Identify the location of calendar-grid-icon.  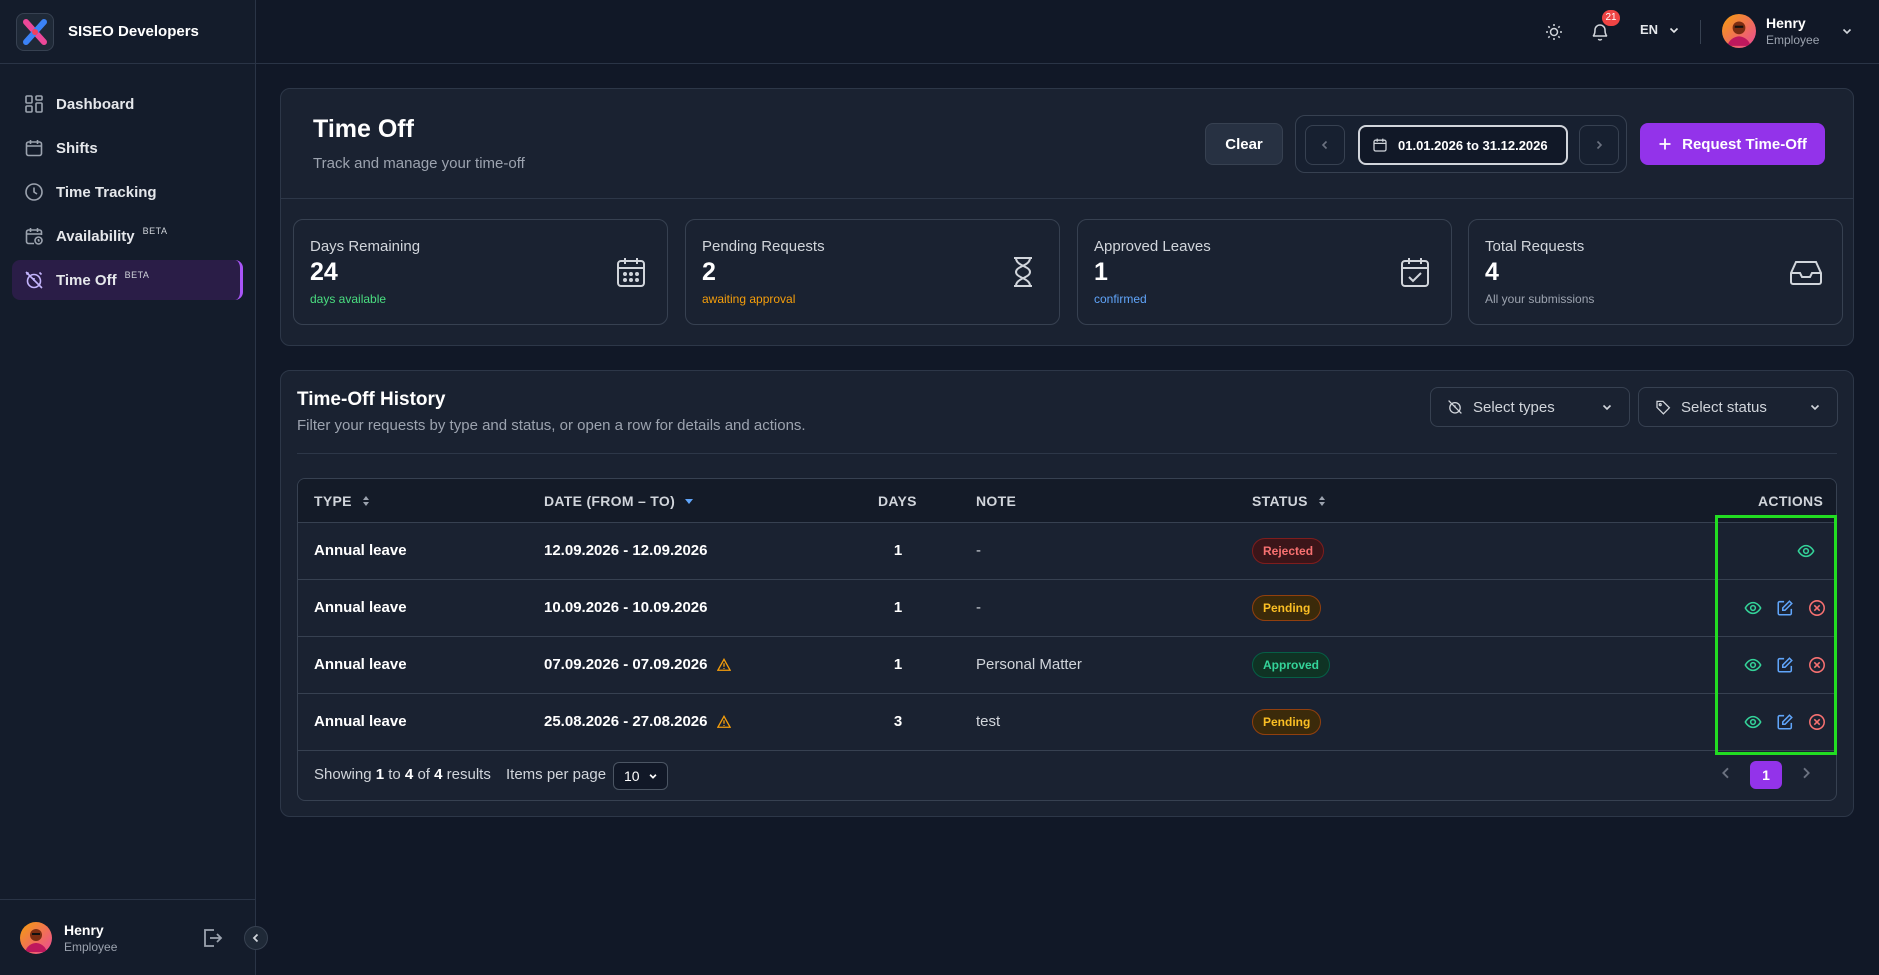
(631, 272).